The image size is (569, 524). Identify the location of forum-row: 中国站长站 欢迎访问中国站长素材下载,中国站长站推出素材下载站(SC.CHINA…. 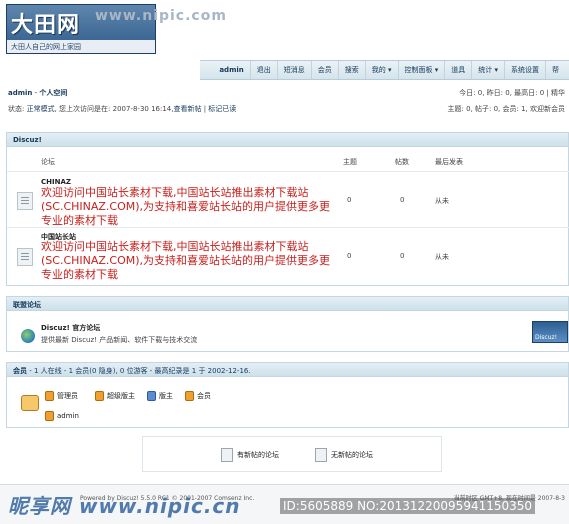
(288, 256).